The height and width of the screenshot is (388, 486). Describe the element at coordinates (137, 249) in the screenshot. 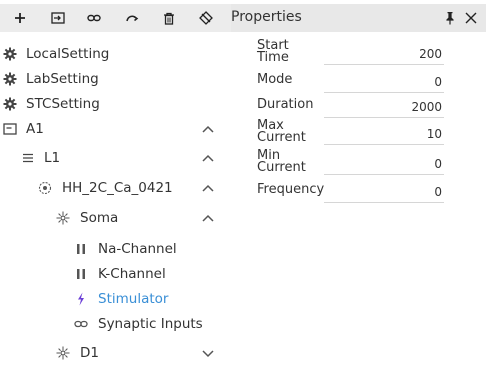

I see `tree-item-label: Na-Channel` at that location.